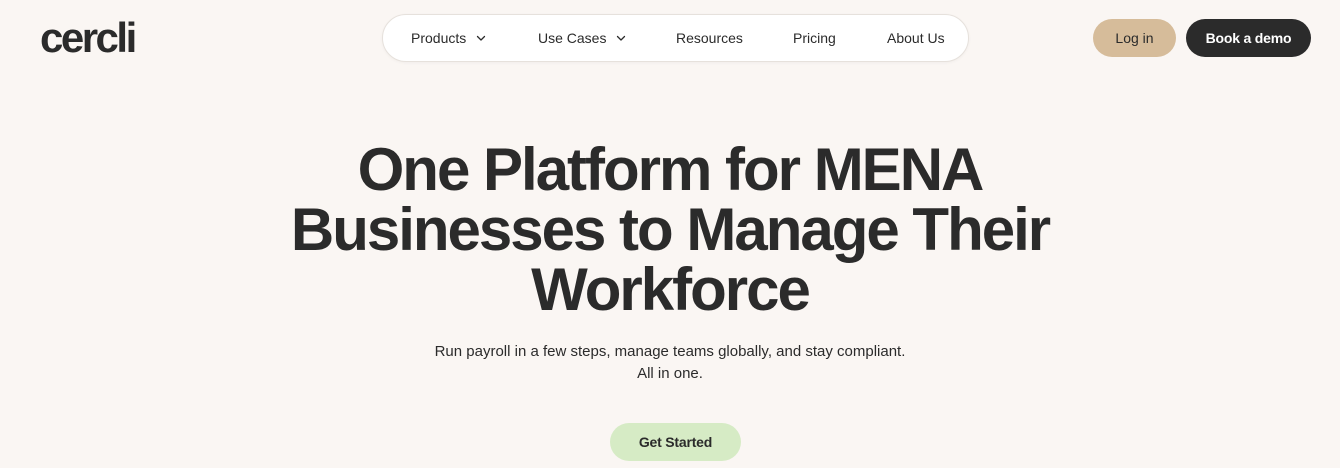 The width and height of the screenshot is (1340, 468). Describe the element at coordinates (1134, 38) in the screenshot. I see `login-button: Log in` at that location.